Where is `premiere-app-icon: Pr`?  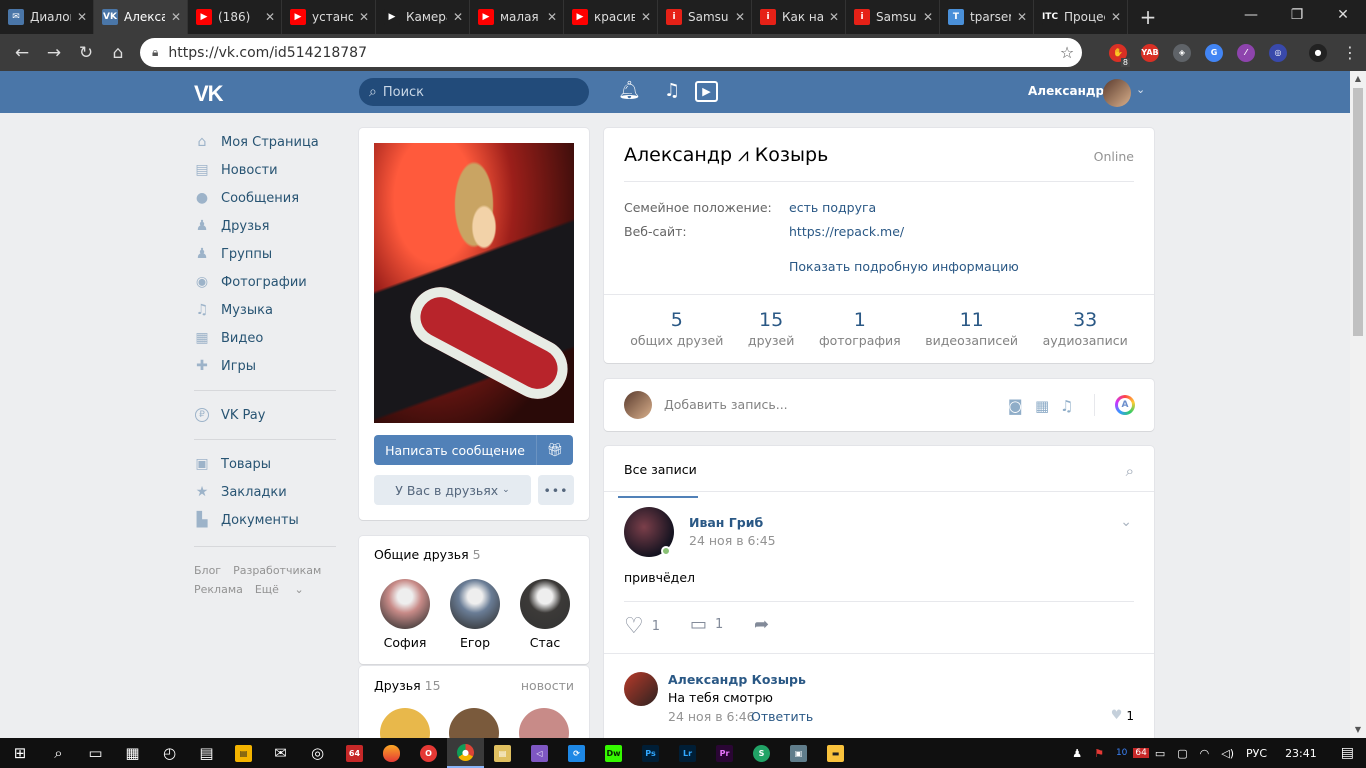
premiere-app-icon: Pr is located at coordinates (724, 753).